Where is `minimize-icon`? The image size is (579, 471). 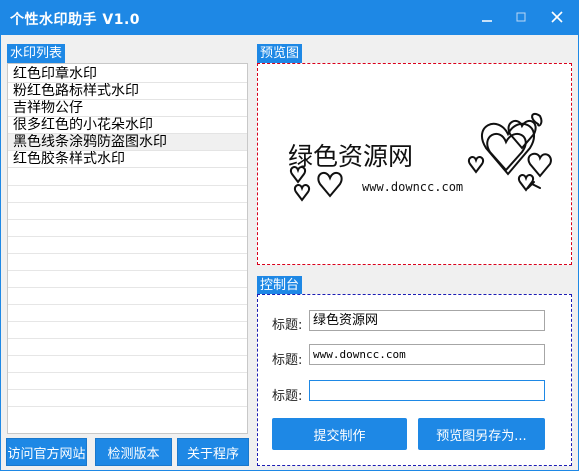 minimize-icon is located at coordinates (487, 21).